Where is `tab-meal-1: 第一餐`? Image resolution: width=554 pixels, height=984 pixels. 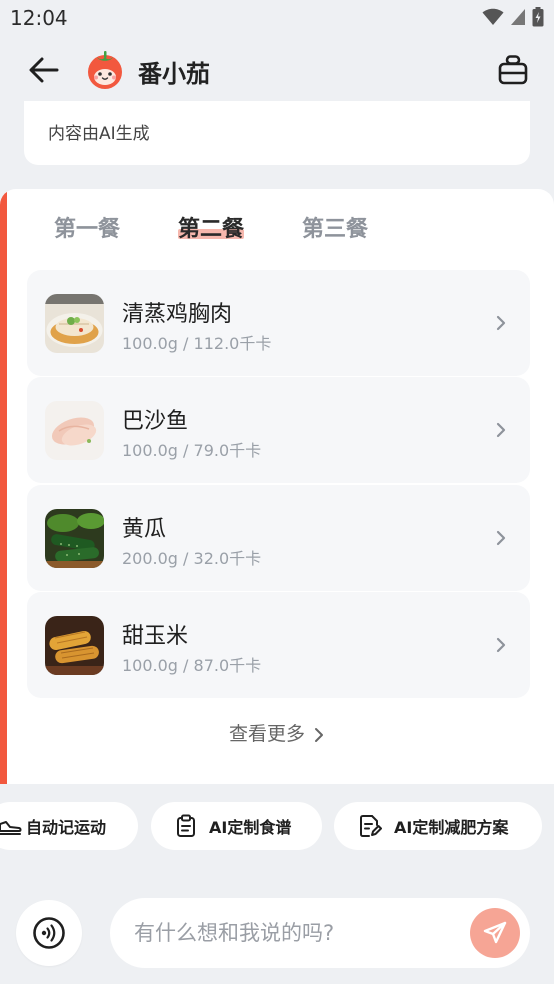 tab-meal-1: 第一餐 is located at coordinates (87, 227).